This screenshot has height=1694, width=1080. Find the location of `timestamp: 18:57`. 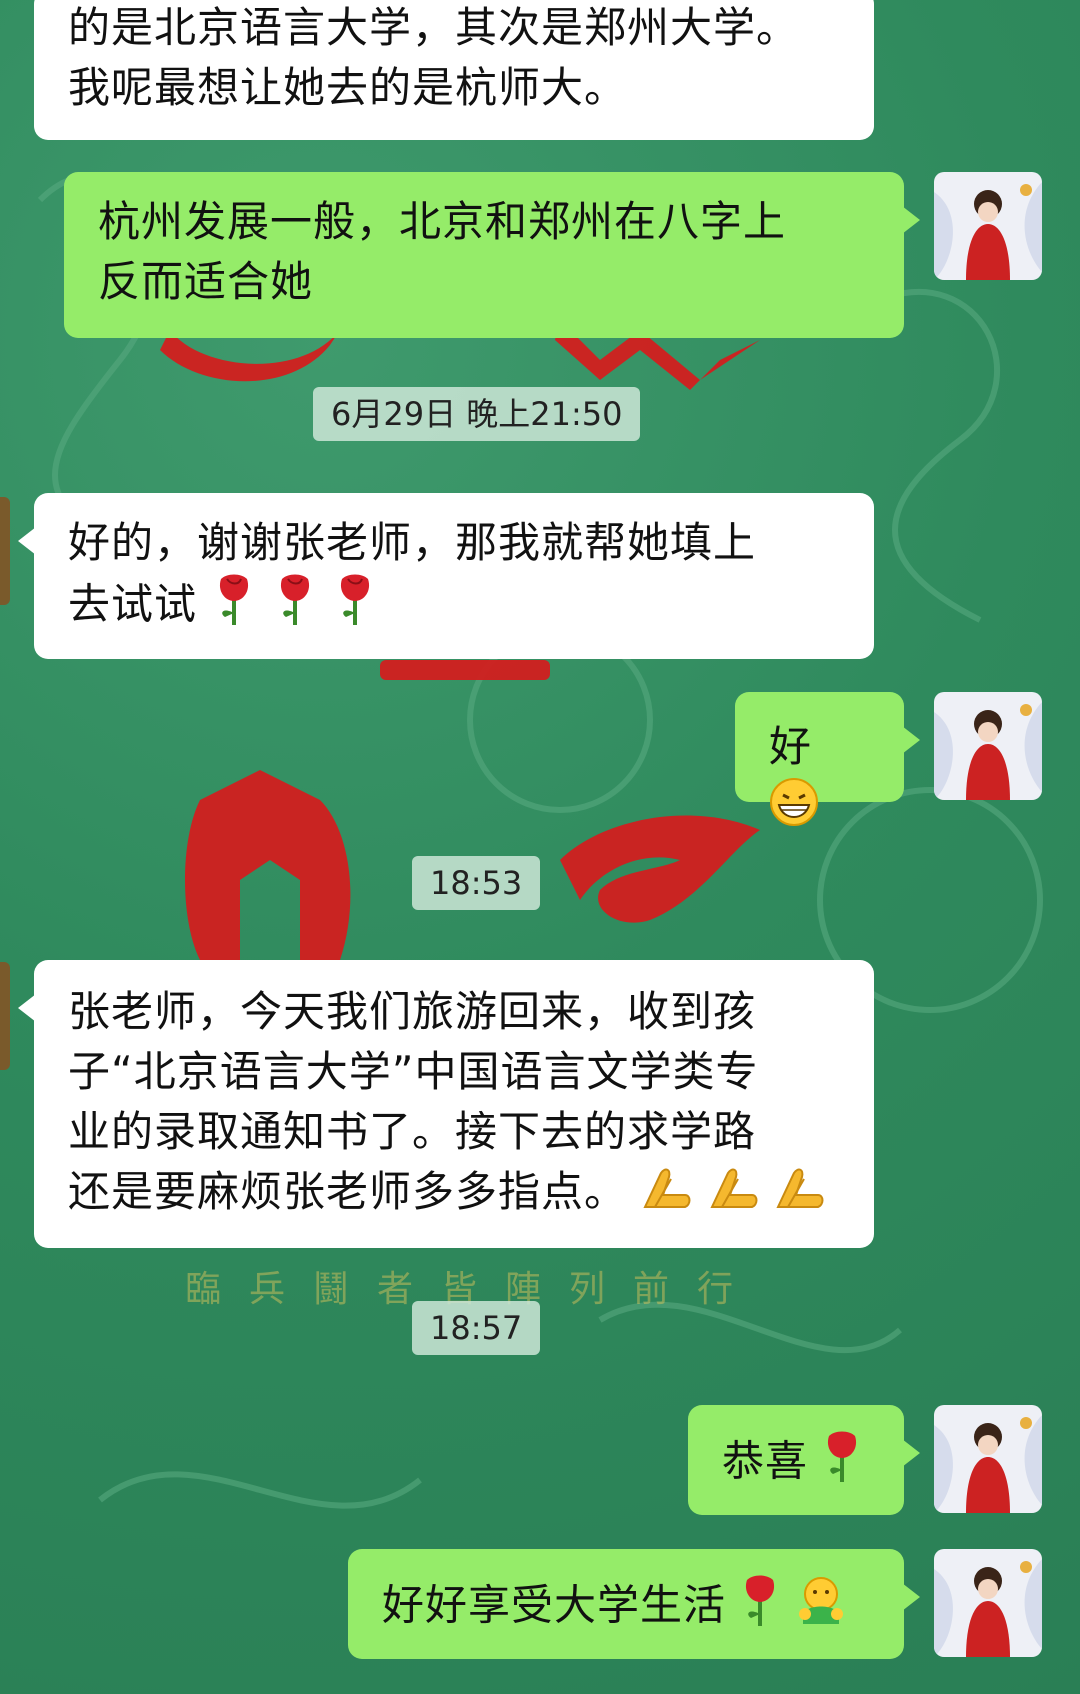

timestamp: 18:57 is located at coordinates (476, 1328).